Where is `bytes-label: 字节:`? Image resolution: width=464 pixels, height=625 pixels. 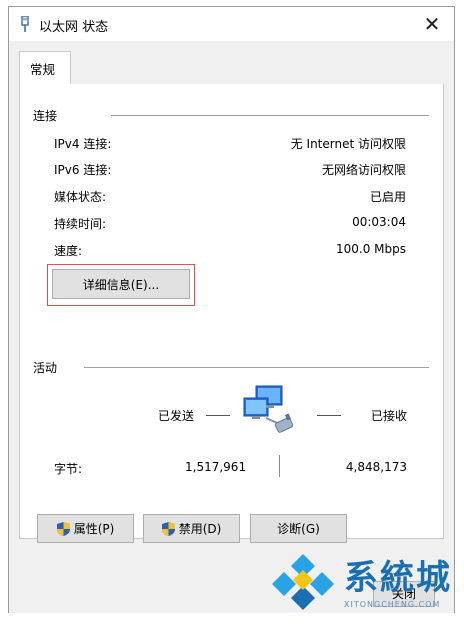
bytes-label: 字节: is located at coordinates (68, 469).